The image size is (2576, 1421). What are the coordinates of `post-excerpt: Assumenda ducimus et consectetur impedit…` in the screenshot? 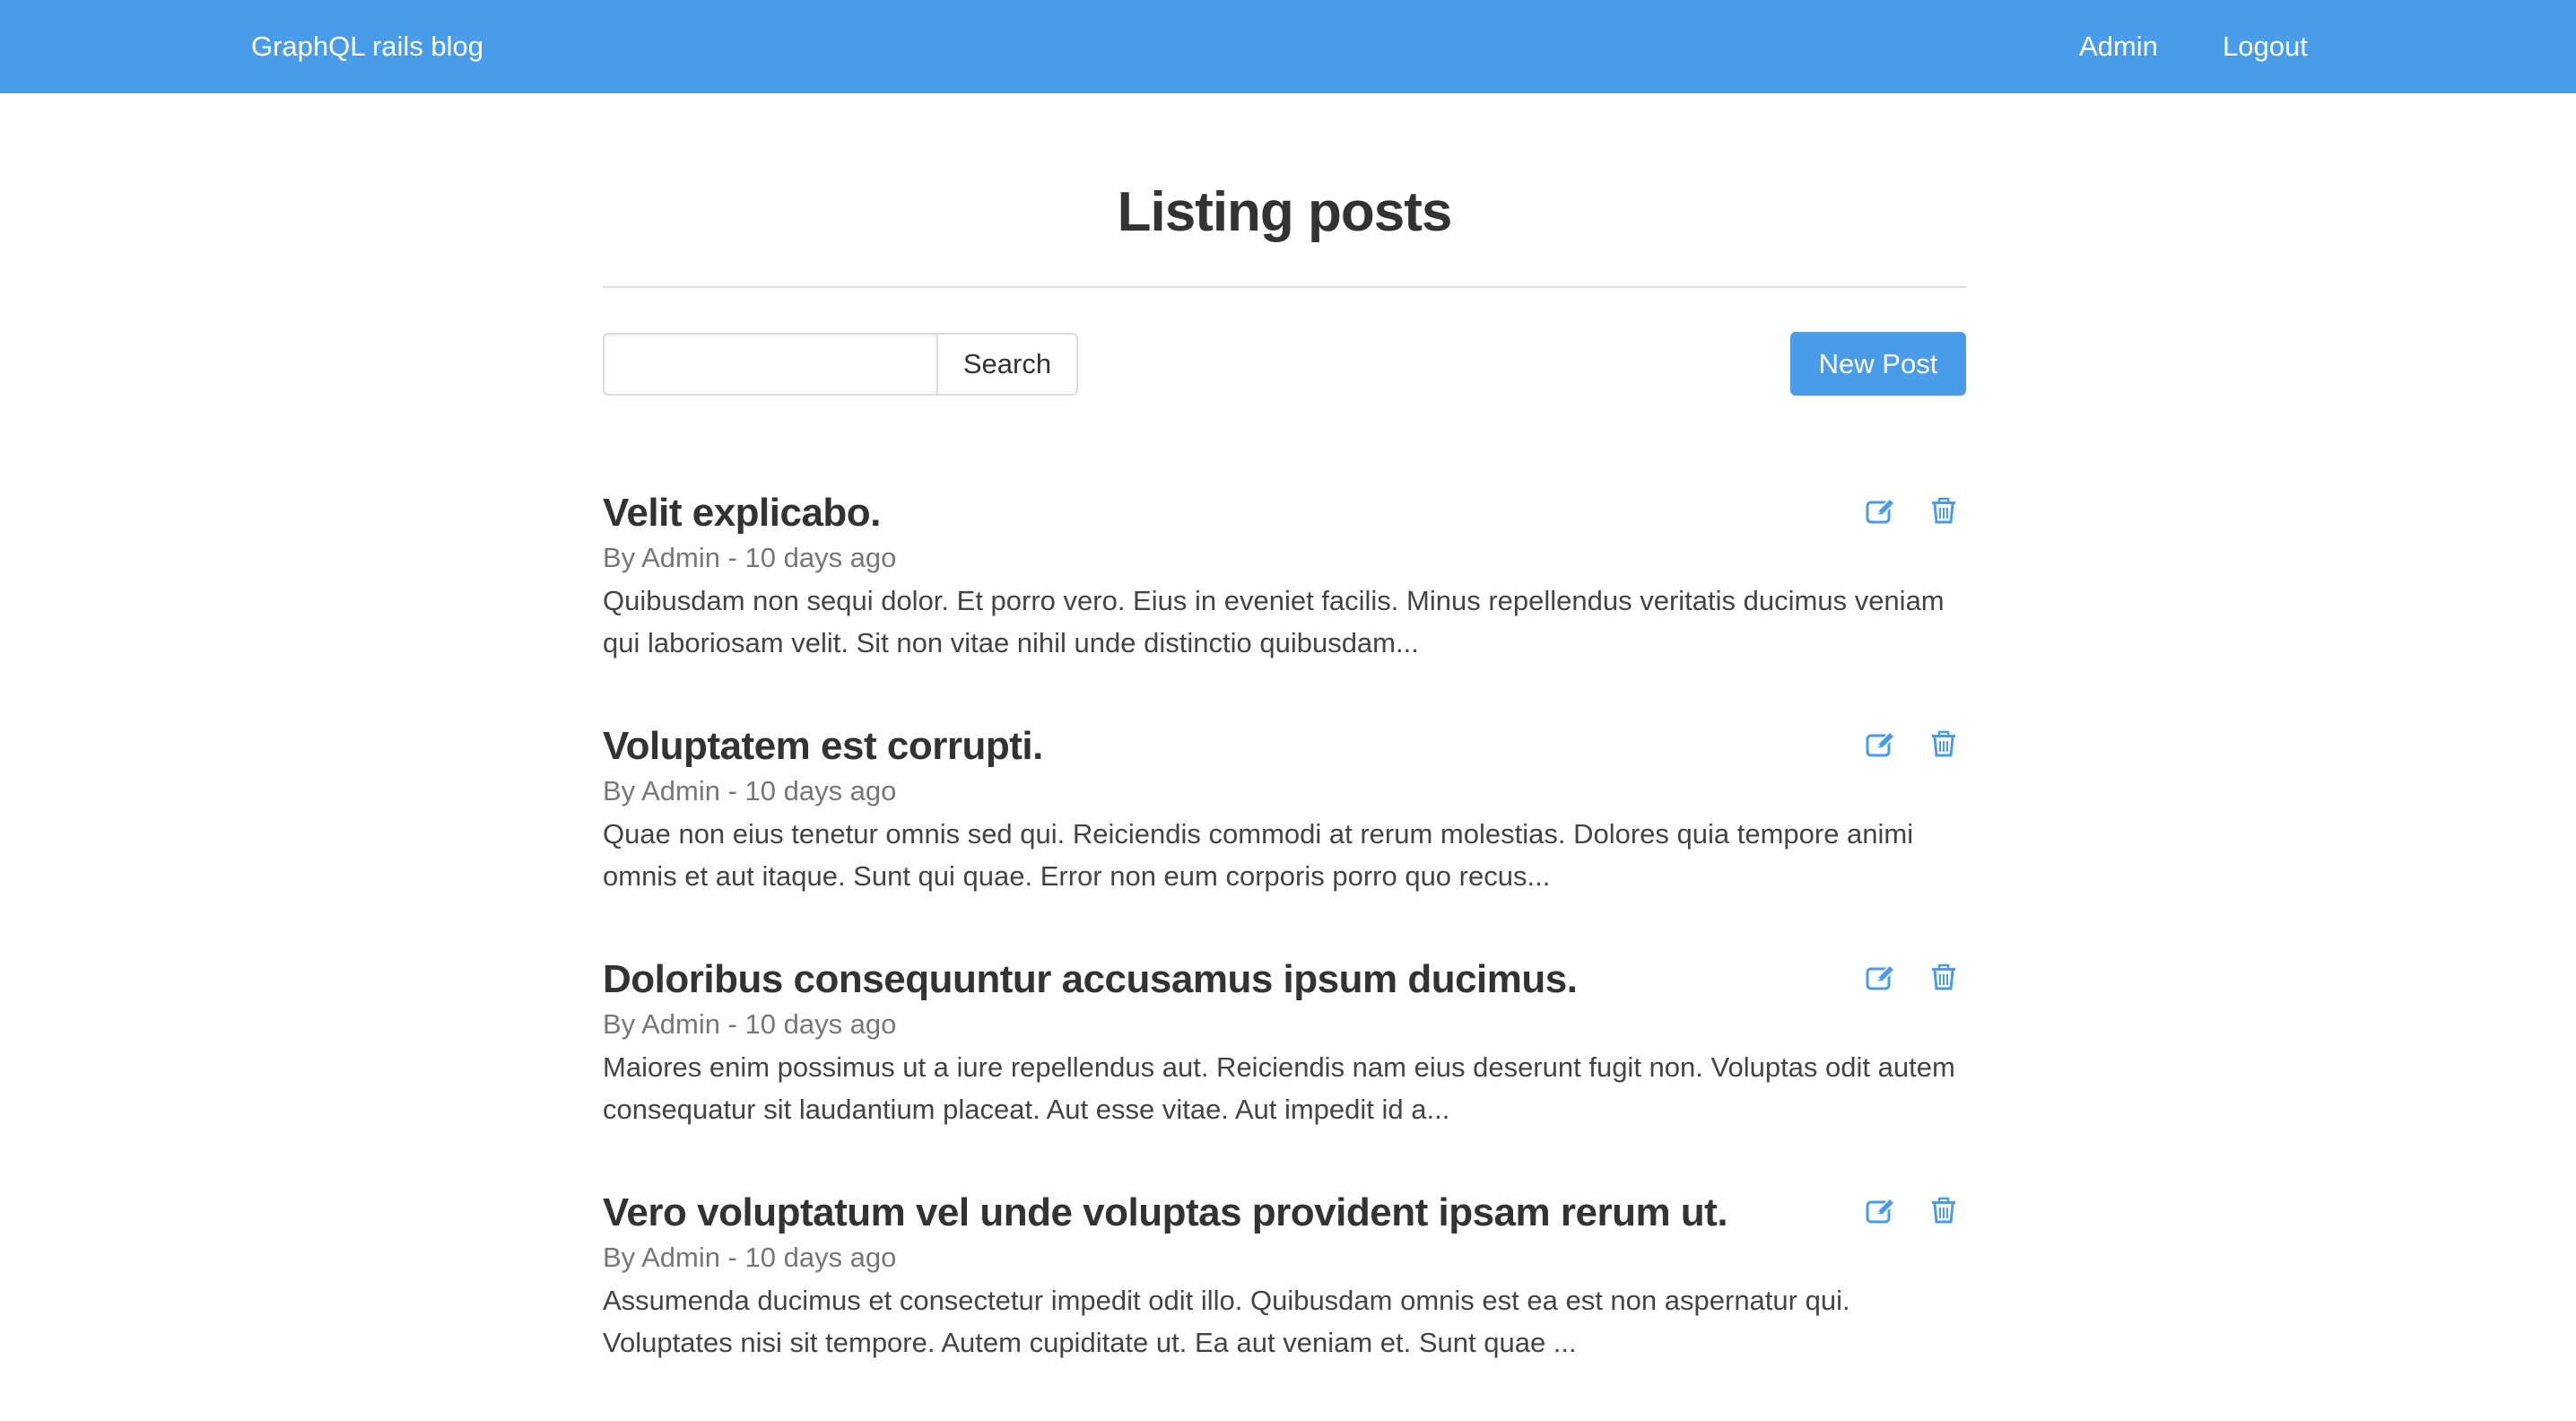 It's located at (1226, 1321).